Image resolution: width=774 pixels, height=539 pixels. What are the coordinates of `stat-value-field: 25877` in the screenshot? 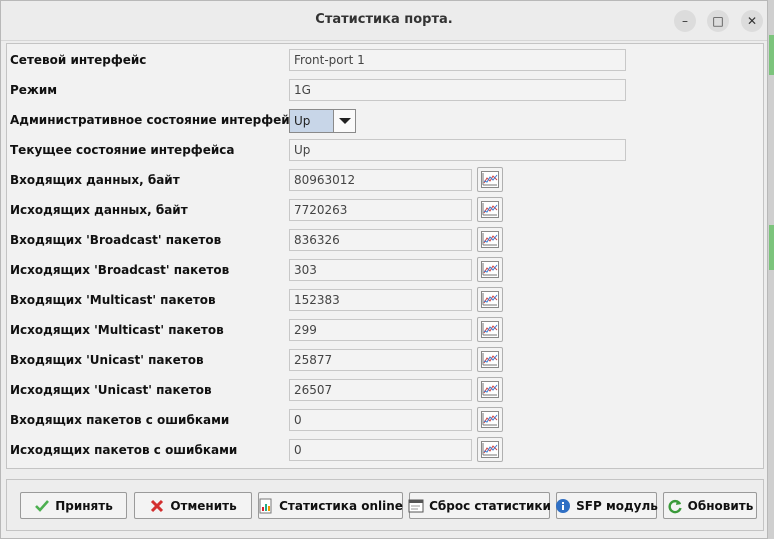 It's located at (380, 360).